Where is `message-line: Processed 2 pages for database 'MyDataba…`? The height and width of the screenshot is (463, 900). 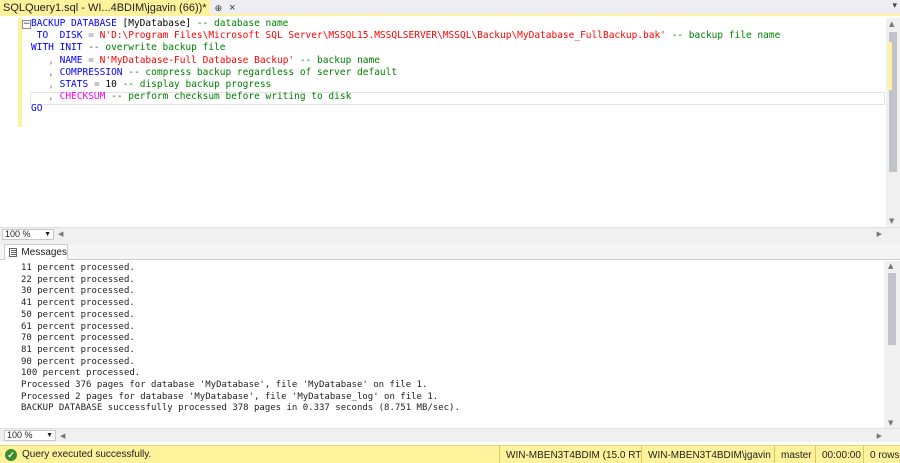 message-line: Processed 2 pages for database 'MyDataba… is located at coordinates (230, 396).